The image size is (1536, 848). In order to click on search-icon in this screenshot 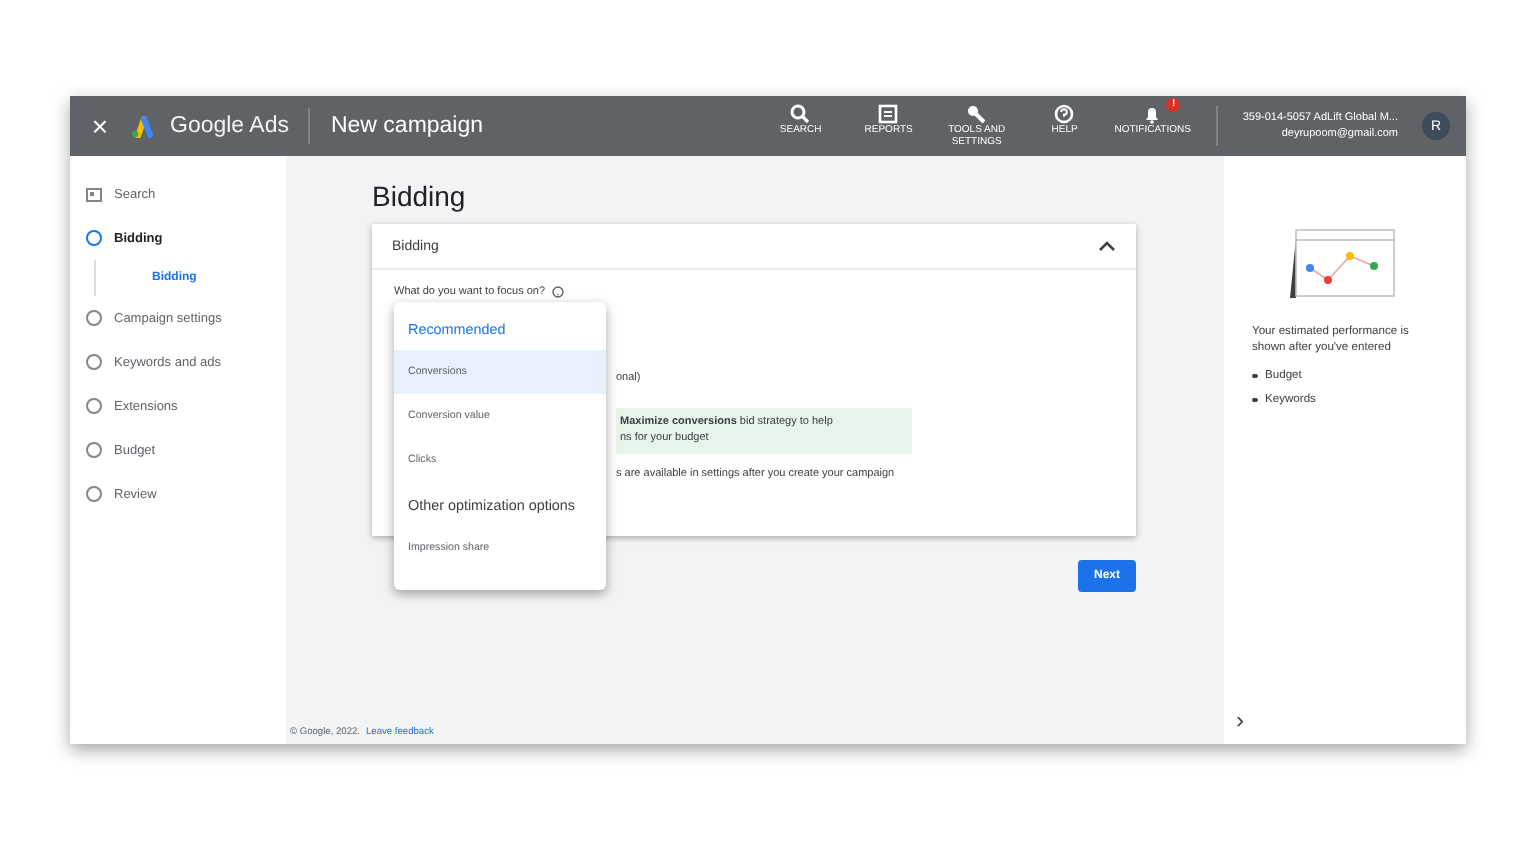, I will do `click(800, 114)`.